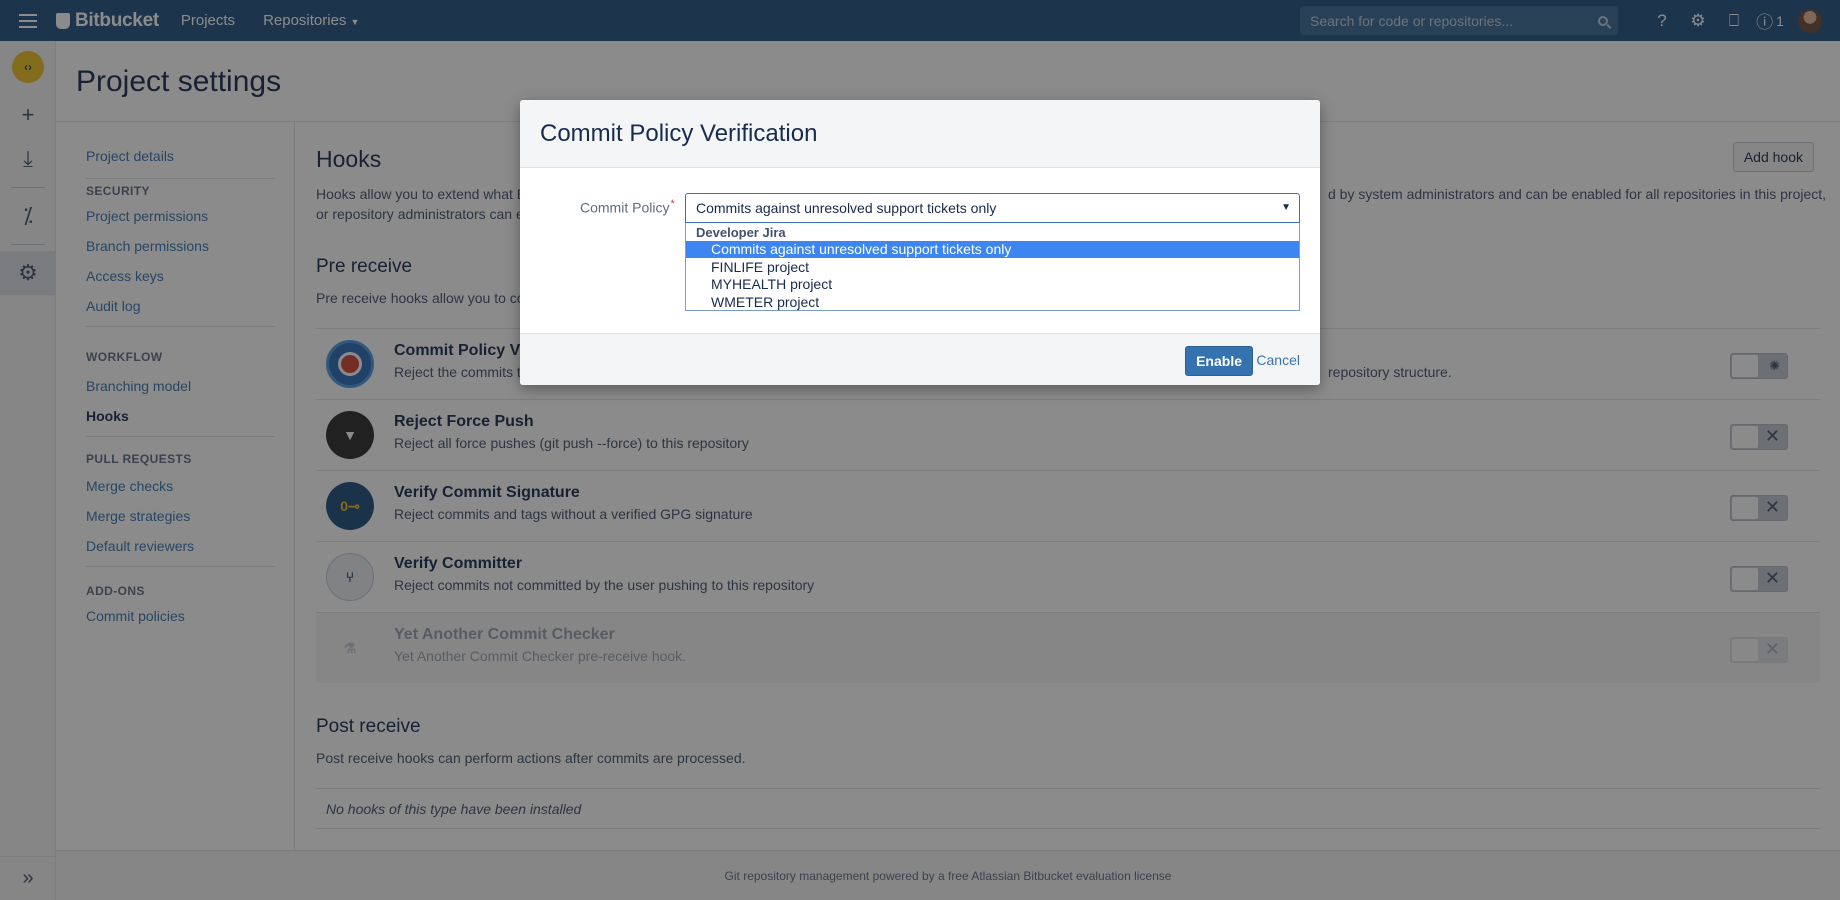 The height and width of the screenshot is (900, 1840). I want to click on option-group-label: Developer Jira, so click(741, 232).